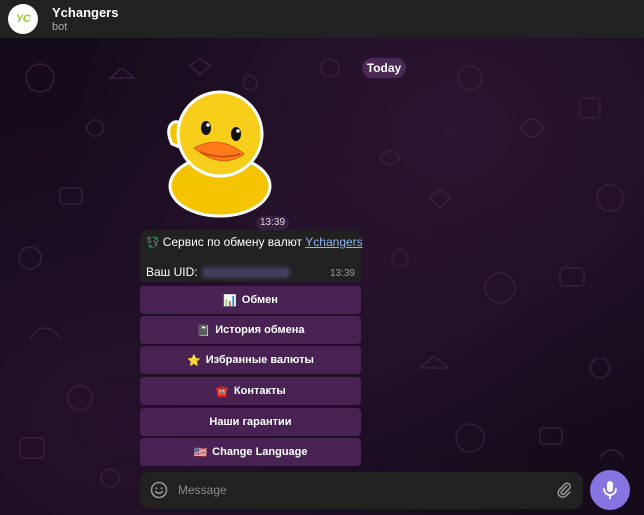 The width and height of the screenshot is (644, 515). Describe the element at coordinates (222, 391) in the screenshot. I see `telephone-icon: ☎️` at that location.